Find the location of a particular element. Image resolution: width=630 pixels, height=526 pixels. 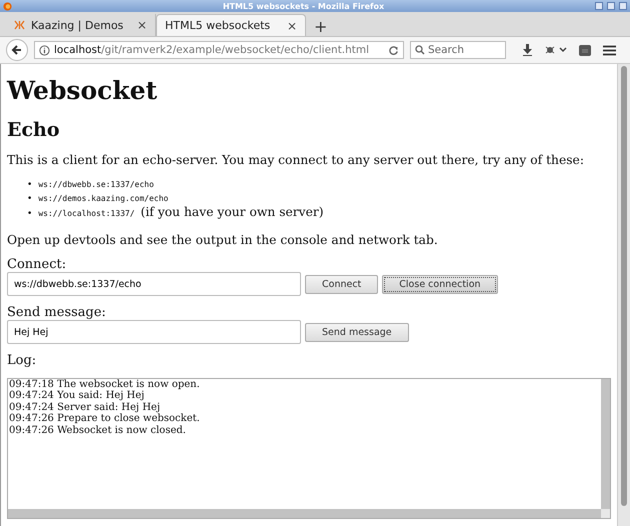

back-button is located at coordinates (17, 50).